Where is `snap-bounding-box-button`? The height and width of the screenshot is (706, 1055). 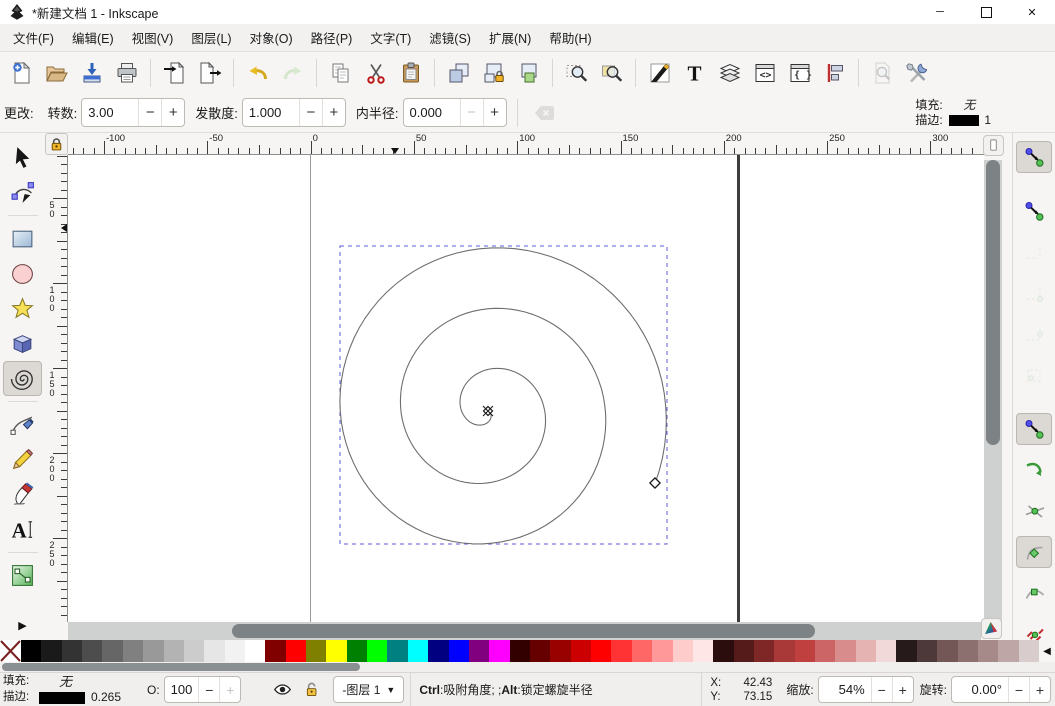
snap-bounding-box-button is located at coordinates (1034, 211).